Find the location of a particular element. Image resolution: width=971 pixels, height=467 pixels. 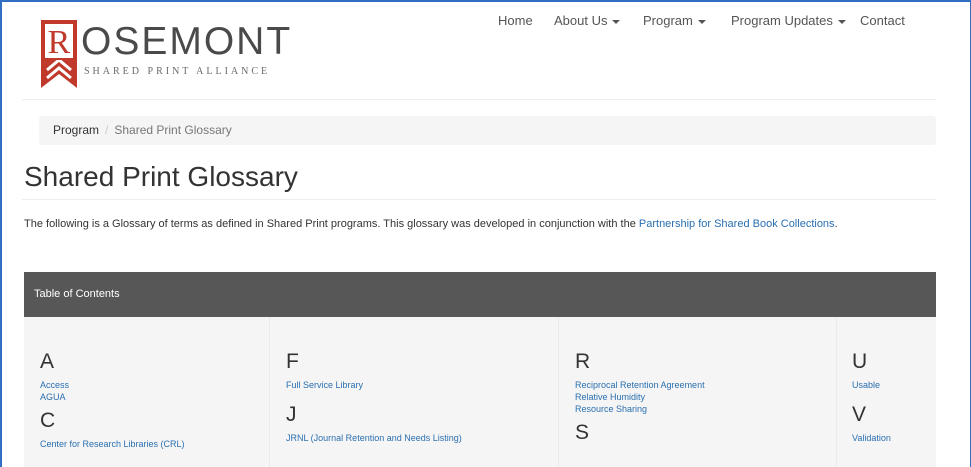

nav-home-label: Home is located at coordinates (515, 20).